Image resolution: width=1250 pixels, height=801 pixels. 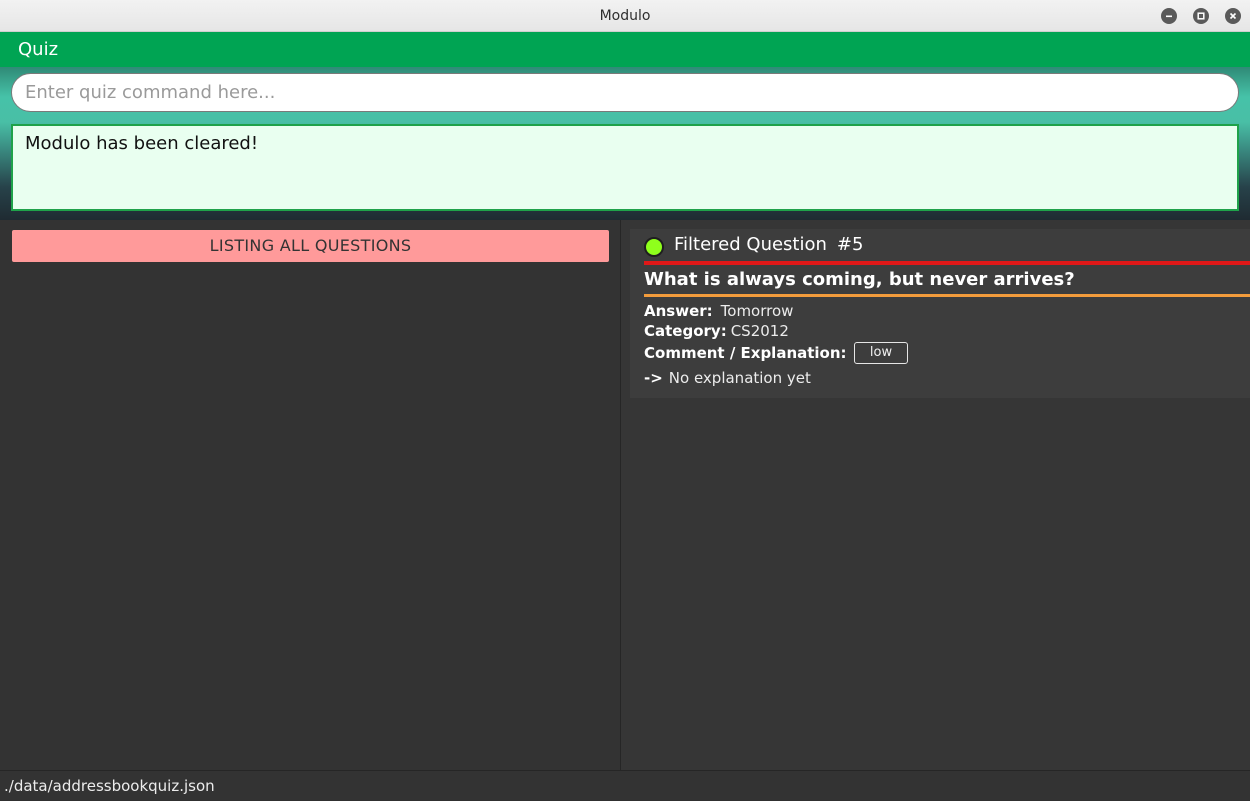 What do you see at coordinates (685, 331) in the screenshot?
I see `category-label: Category:` at bounding box center [685, 331].